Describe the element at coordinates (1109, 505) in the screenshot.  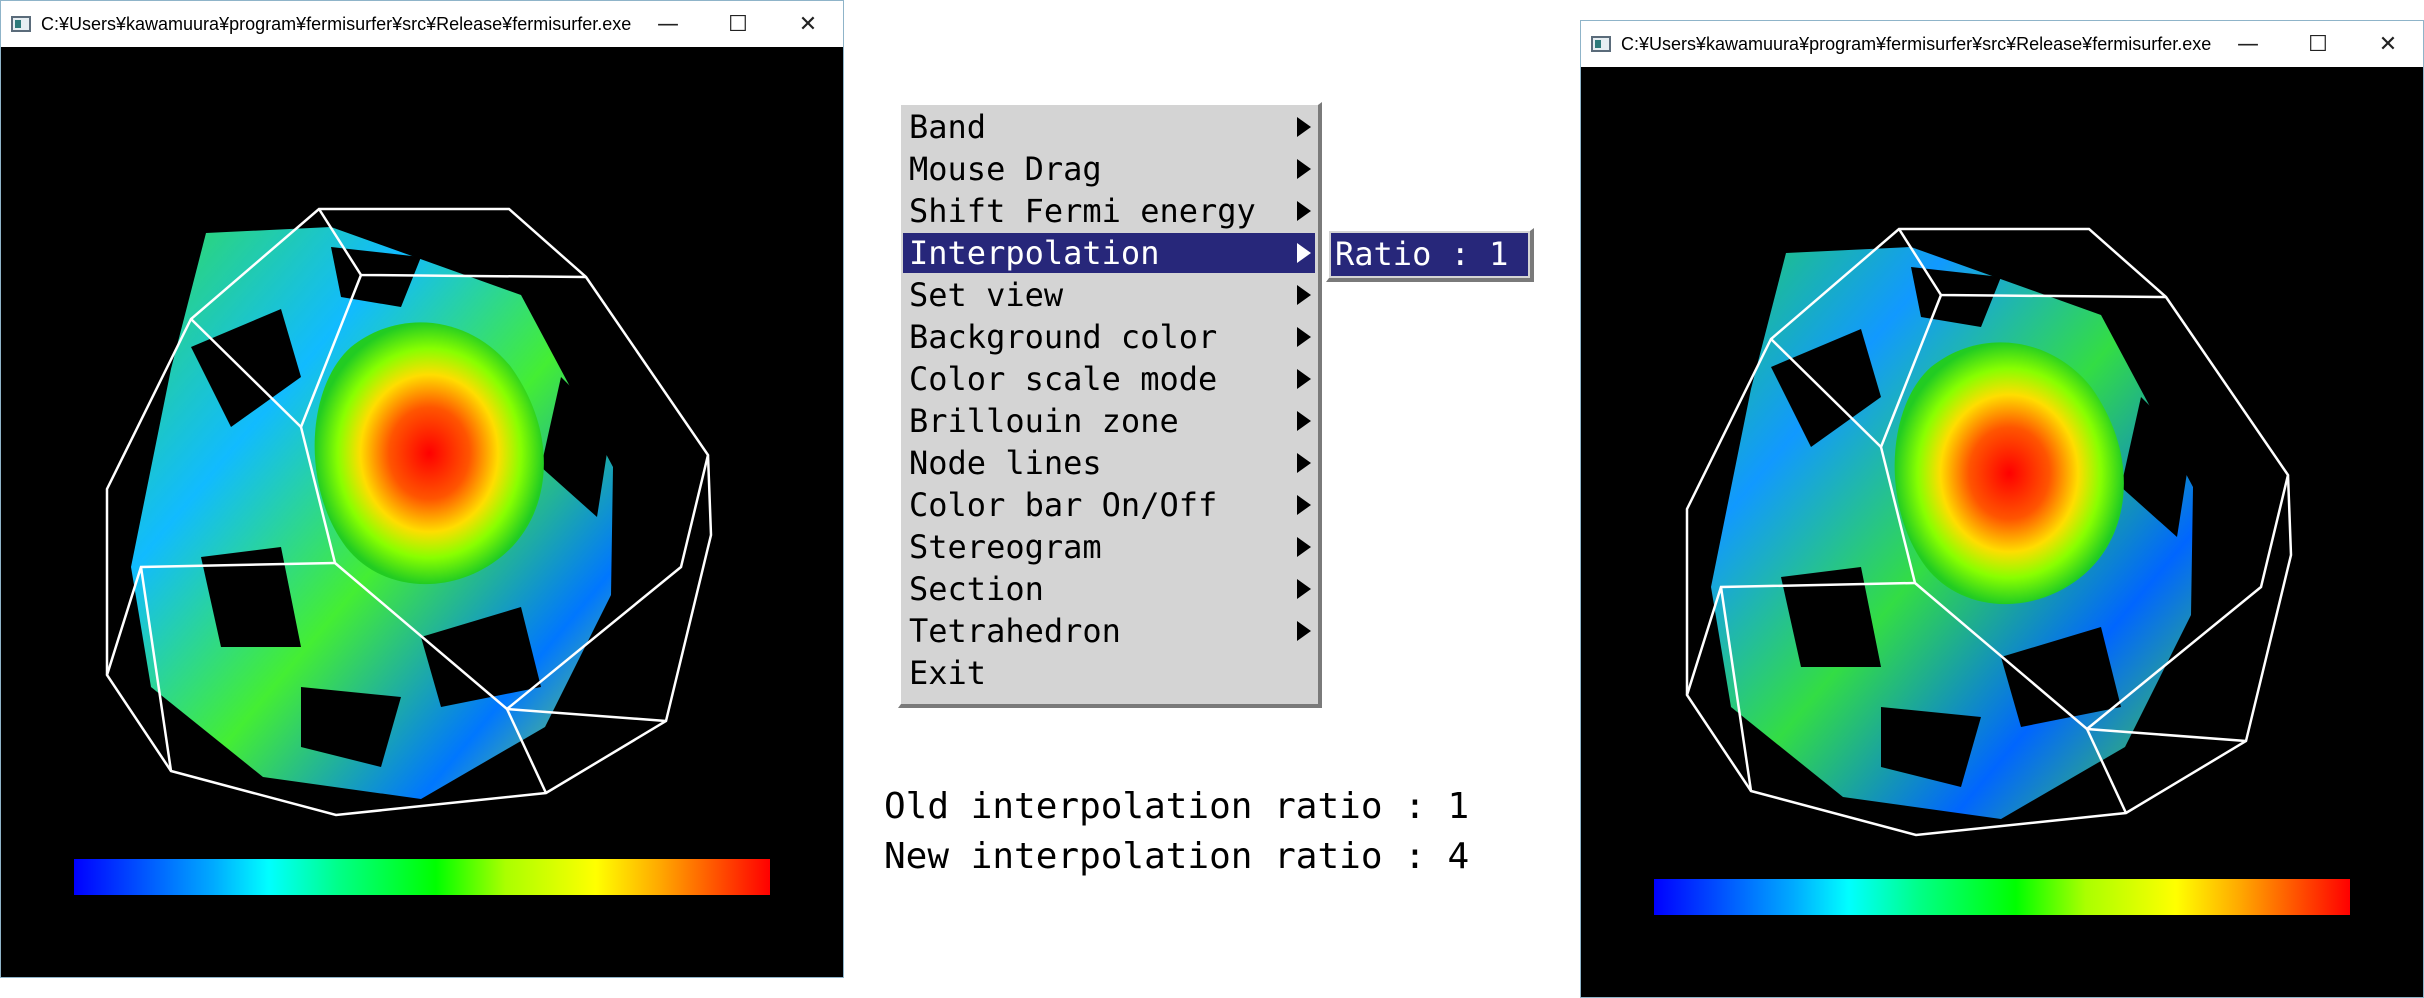
I see `menu-item-color-bar: Color bar On/Off` at that location.